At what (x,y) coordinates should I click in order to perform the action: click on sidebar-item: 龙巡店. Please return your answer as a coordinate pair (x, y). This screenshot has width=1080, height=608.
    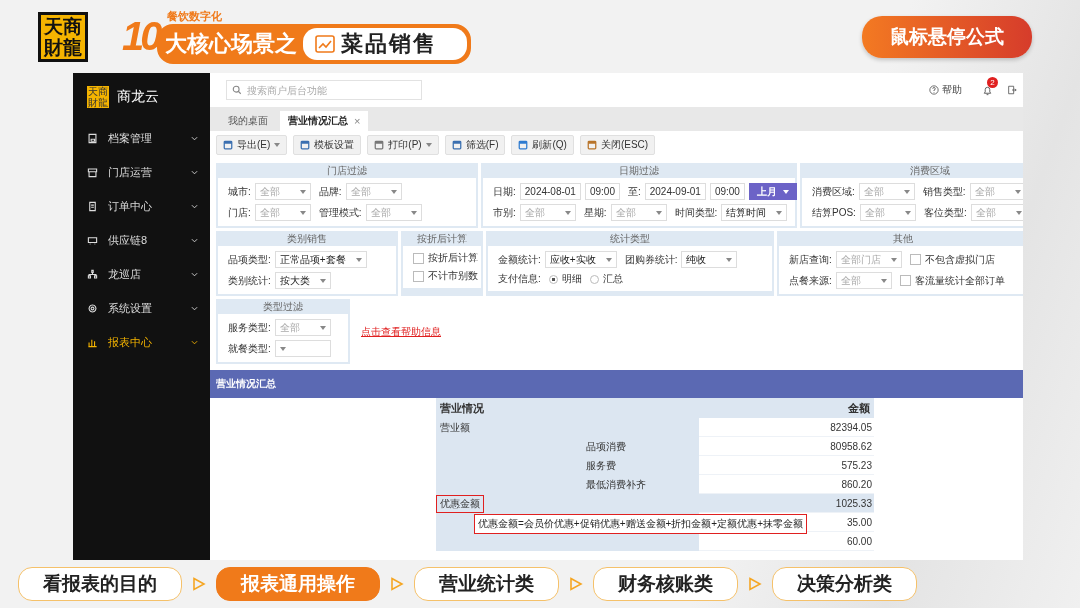
    Looking at the image, I should click on (141, 274).